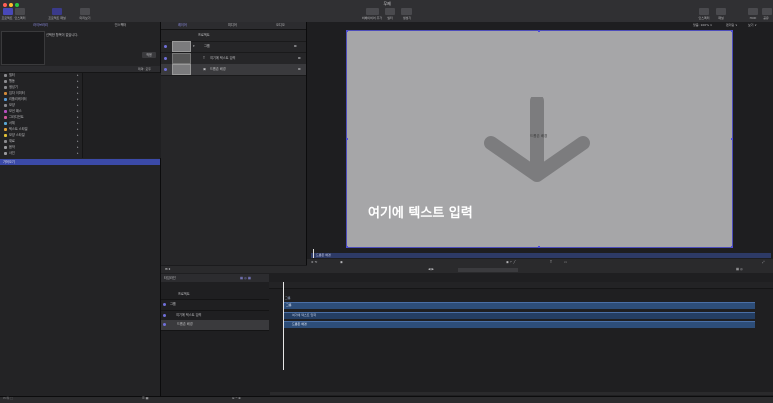 The height and width of the screenshot is (403, 773). I want to click on timeline-bar-dropzone, so click(519, 324).